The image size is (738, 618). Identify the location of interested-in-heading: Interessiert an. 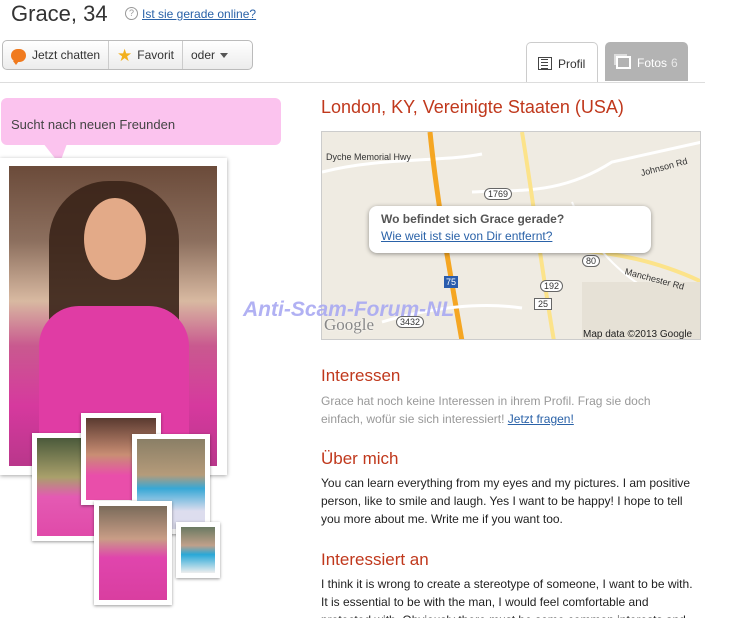
(375, 559).